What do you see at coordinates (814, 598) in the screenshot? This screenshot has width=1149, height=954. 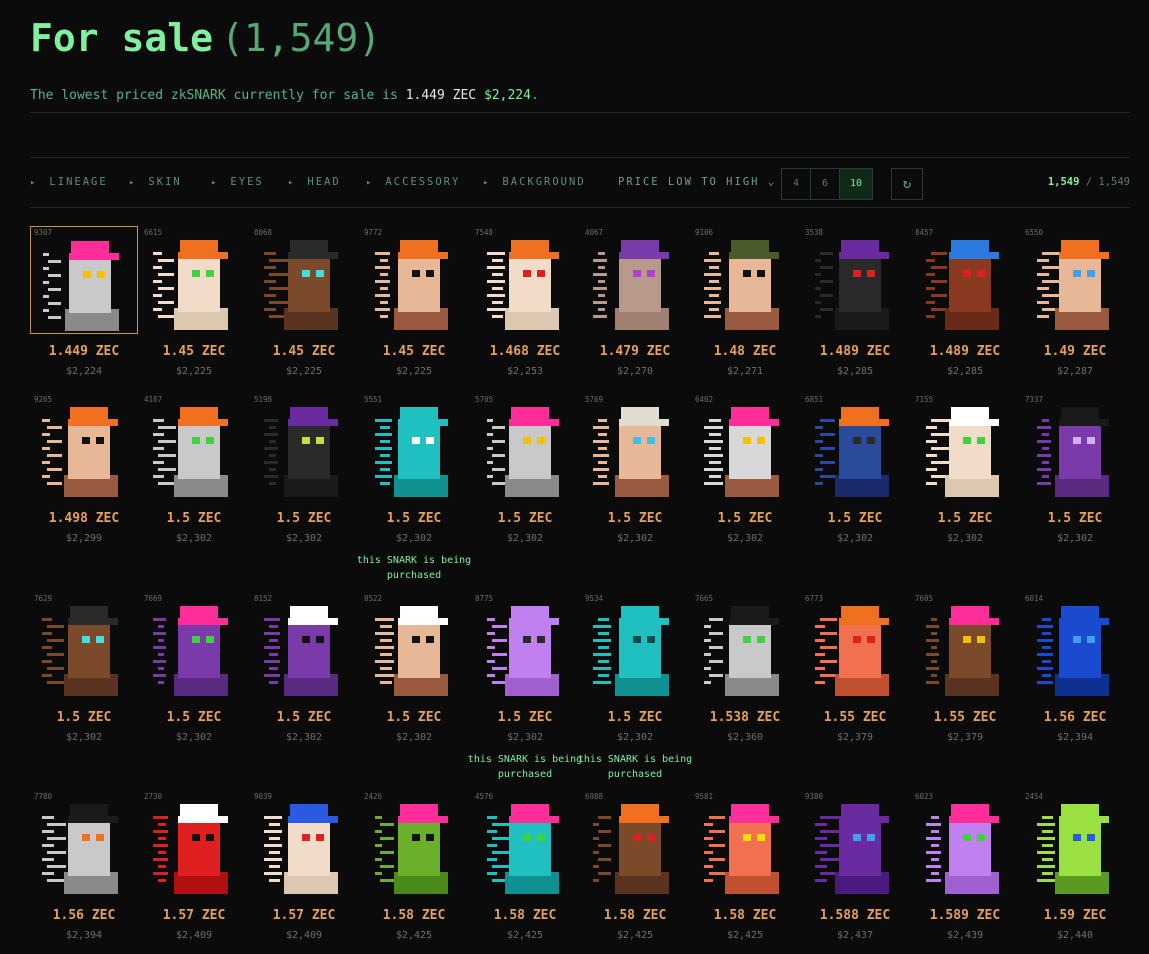 I see `snark-id: 6773` at bounding box center [814, 598].